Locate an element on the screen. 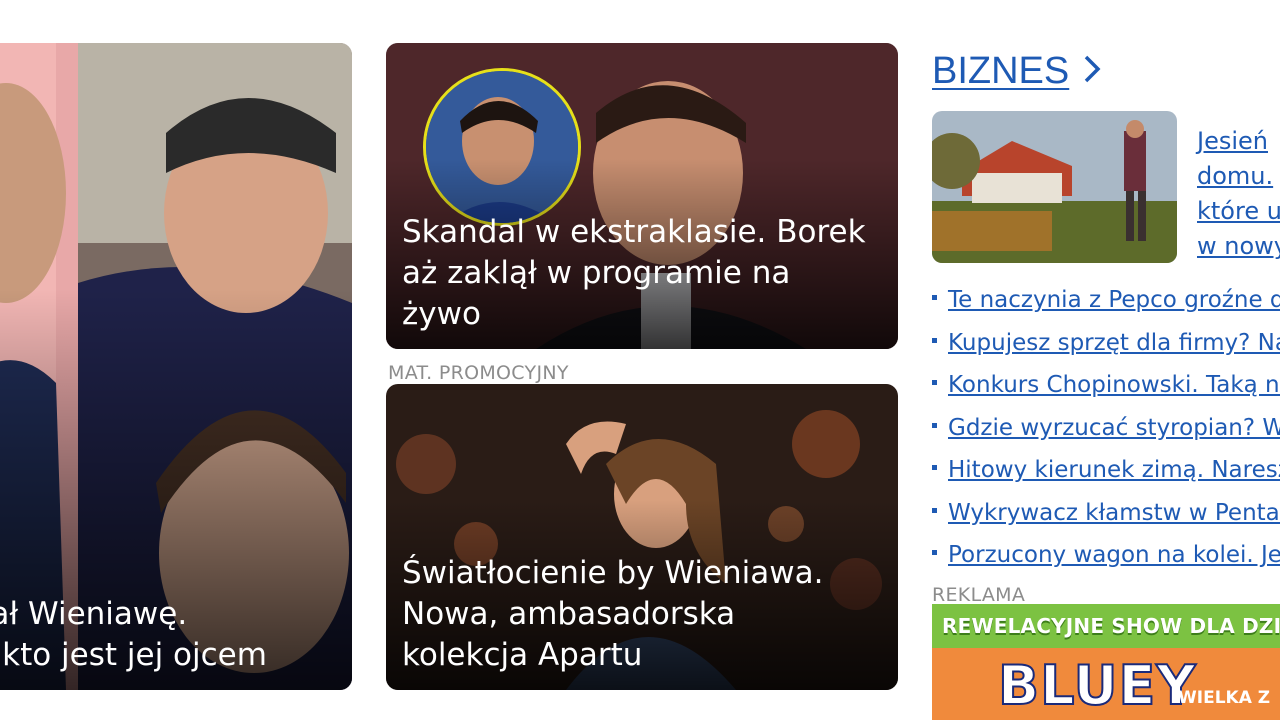 This screenshot has width=1280, height=720. business-link: Hitowy kierunek zimą. Naresz is located at coordinates (1114, 470).